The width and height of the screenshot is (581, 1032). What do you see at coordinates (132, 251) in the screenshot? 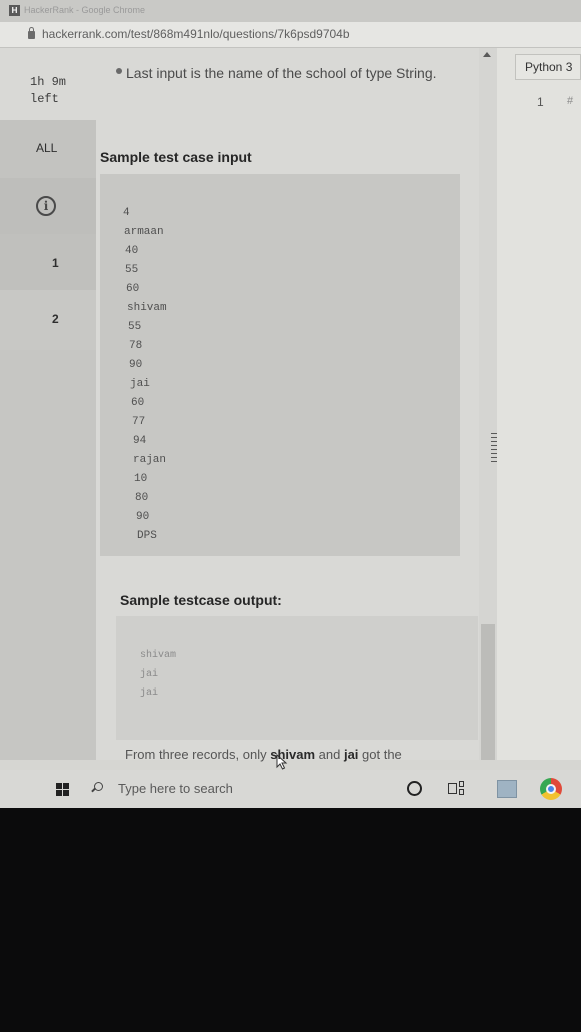
I see `sample-input-line: 40` at bounding box center [132, 251].